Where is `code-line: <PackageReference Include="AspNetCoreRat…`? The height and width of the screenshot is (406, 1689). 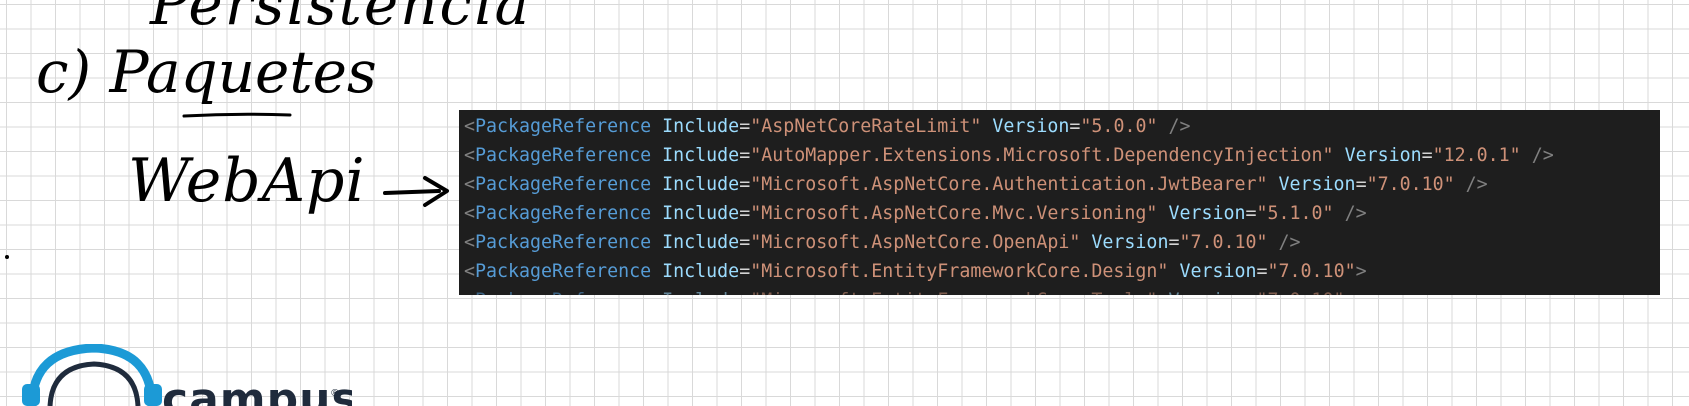
code-line: <PackageReference Include="AspNetCoreRat… is located at coordinates (827, 126).